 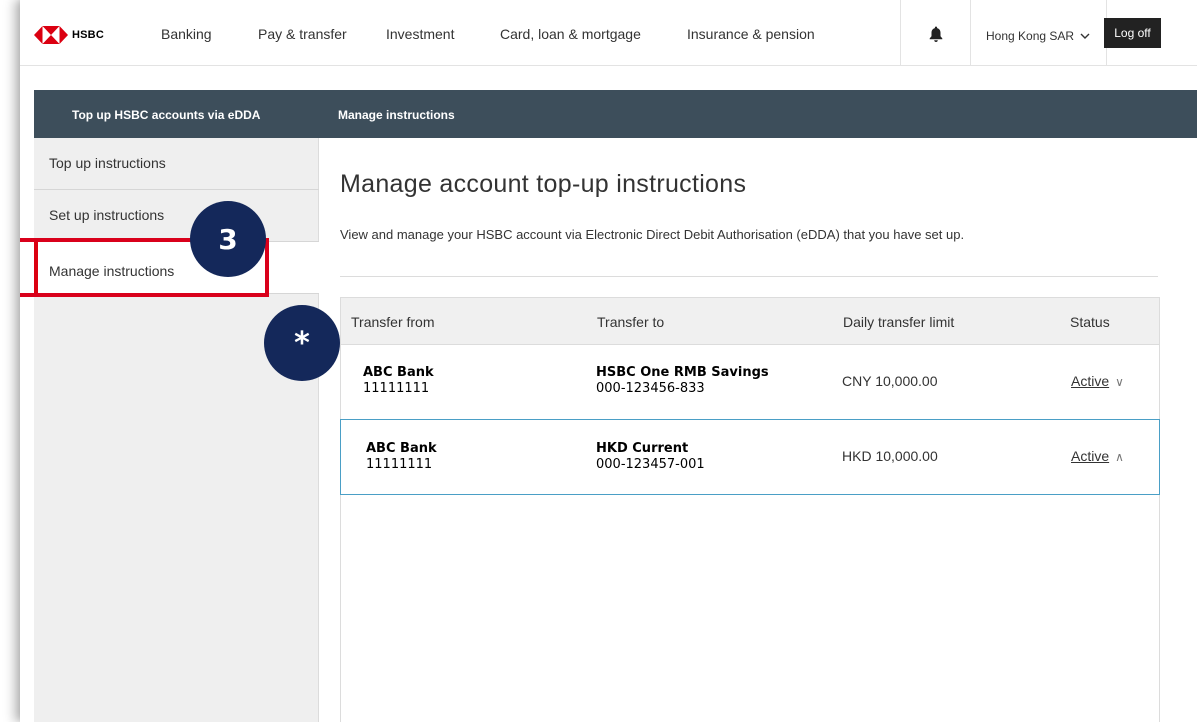 What do you see at coordinates (302, 343) in the screenshot?
I see `note-asterisk-badge: *` at bounding box center [302, 343].